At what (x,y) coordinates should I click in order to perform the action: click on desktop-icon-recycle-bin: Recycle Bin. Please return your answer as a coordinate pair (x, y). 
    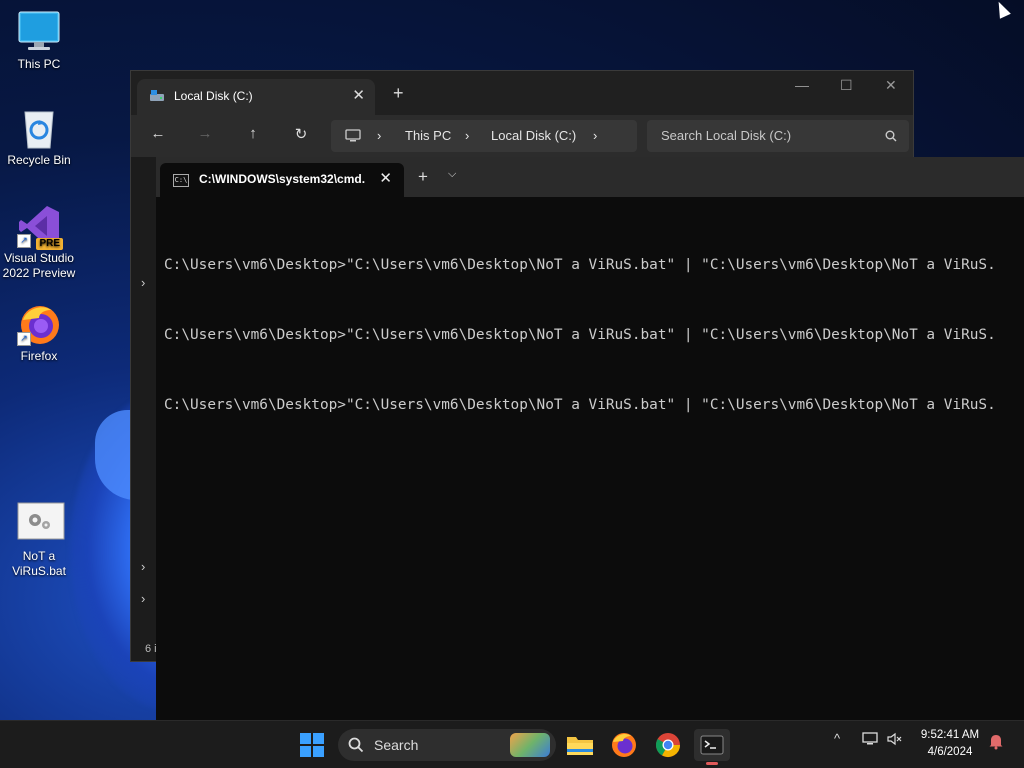
    Looking at the image, I should click on (39, 137).